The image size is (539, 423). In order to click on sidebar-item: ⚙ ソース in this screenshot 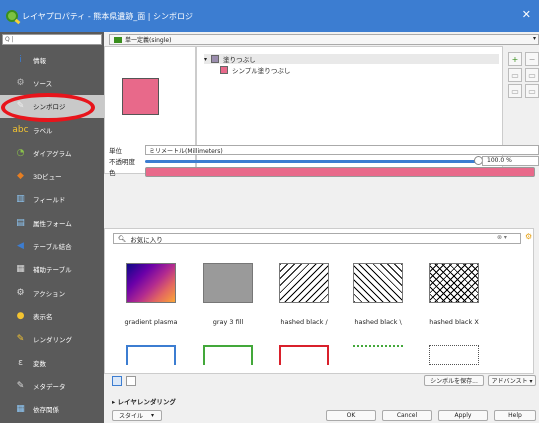, I will do `click(52, 82)`.